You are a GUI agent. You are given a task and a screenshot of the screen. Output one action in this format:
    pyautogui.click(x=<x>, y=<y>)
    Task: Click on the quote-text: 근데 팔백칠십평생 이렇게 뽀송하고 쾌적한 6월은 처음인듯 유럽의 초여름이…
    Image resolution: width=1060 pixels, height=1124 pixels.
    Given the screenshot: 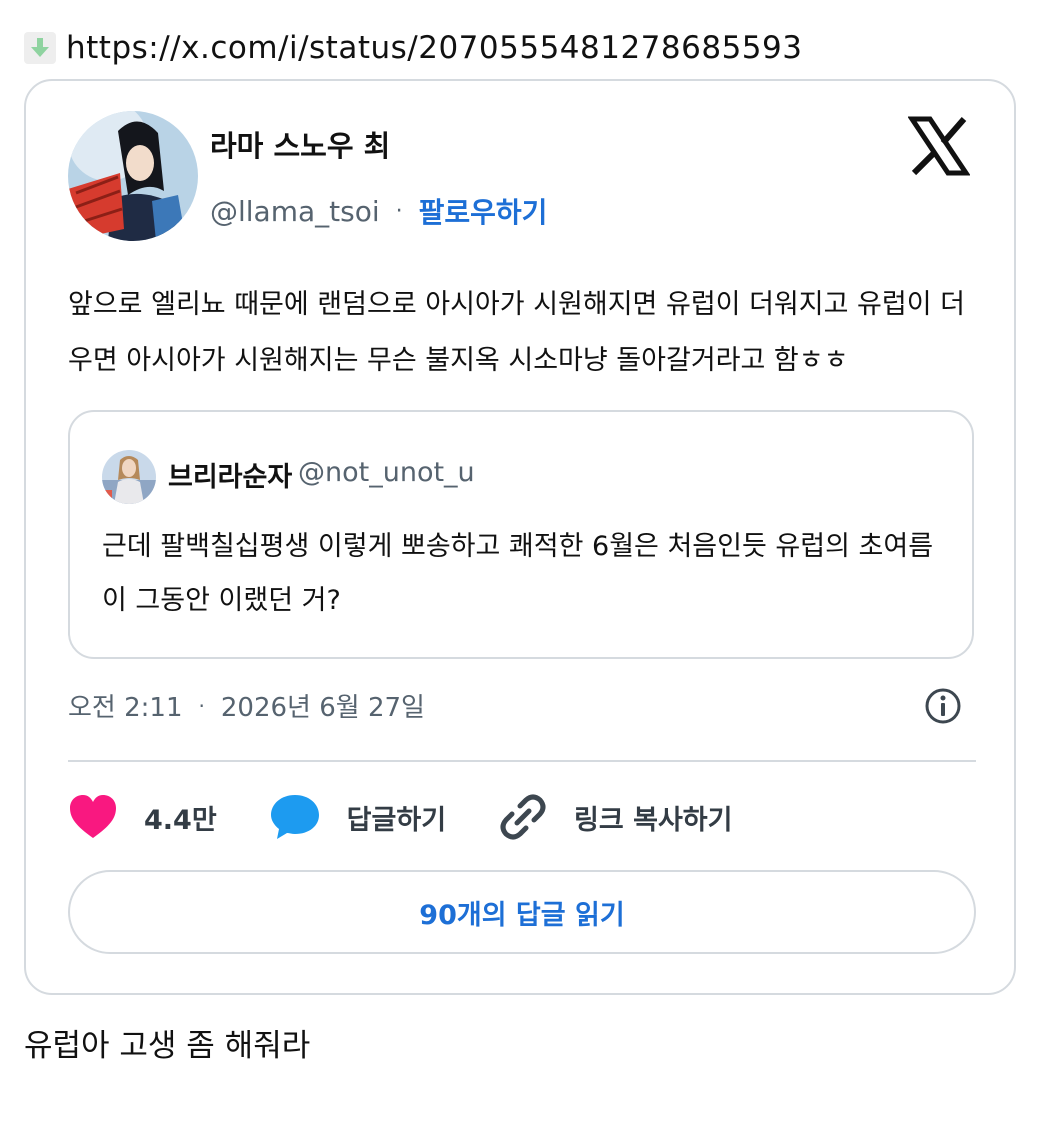 What is the action you would take?
    pyautogui.click(x=518, y=573)
    